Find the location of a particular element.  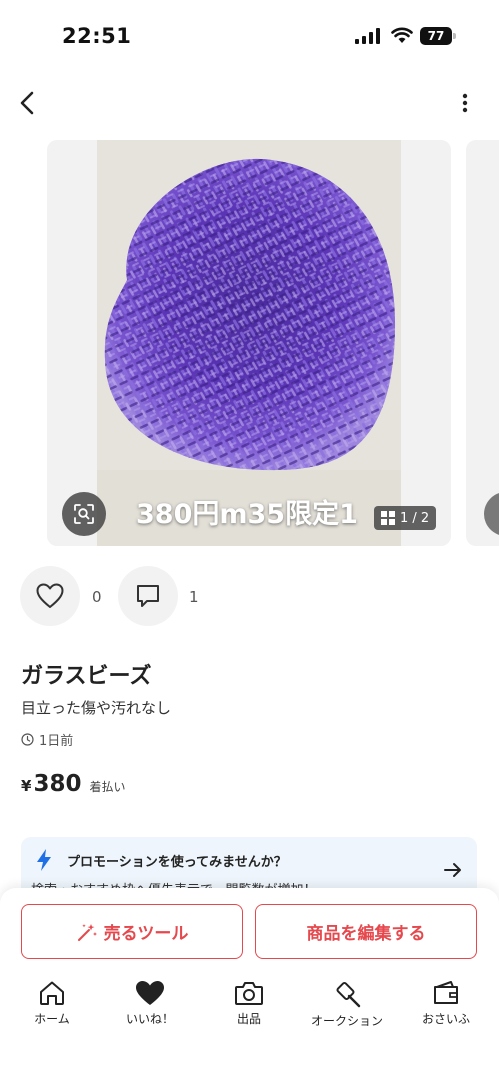

posted-time-text: 1日前 is located at coordinates (56, 741).